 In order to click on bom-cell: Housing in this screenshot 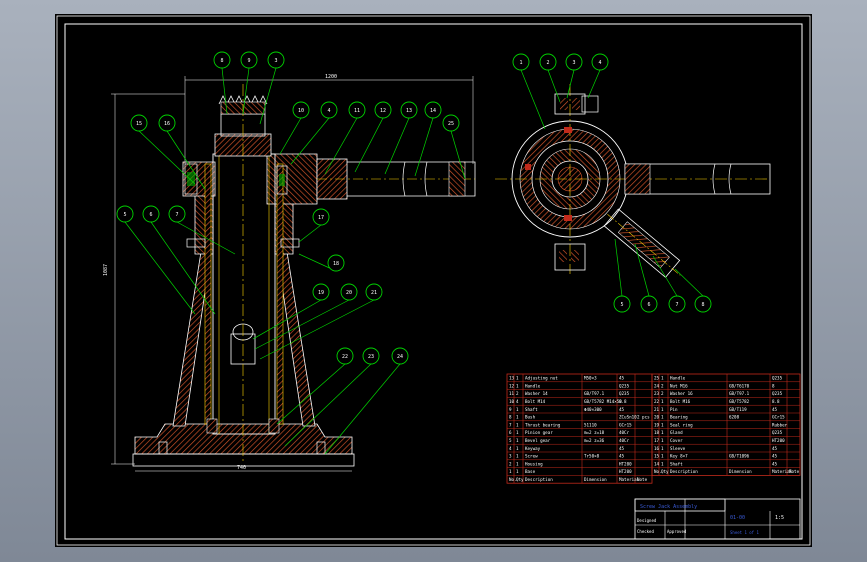, I will do `click(534, 463)`.